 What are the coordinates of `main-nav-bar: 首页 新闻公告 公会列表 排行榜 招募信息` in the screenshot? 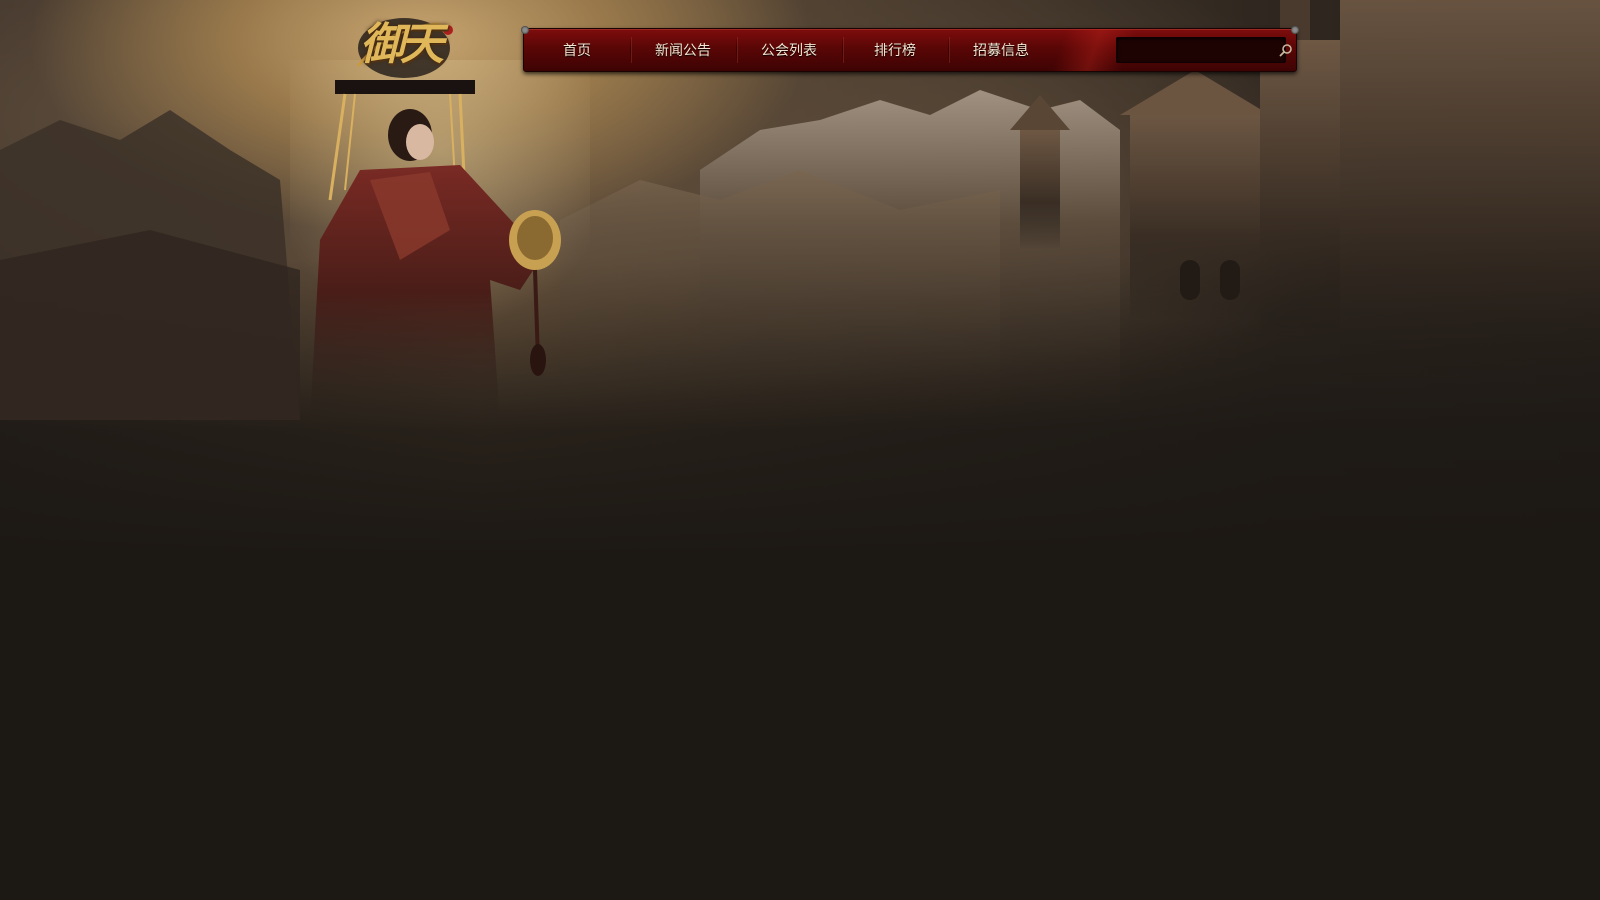 It's located at (910, 49).